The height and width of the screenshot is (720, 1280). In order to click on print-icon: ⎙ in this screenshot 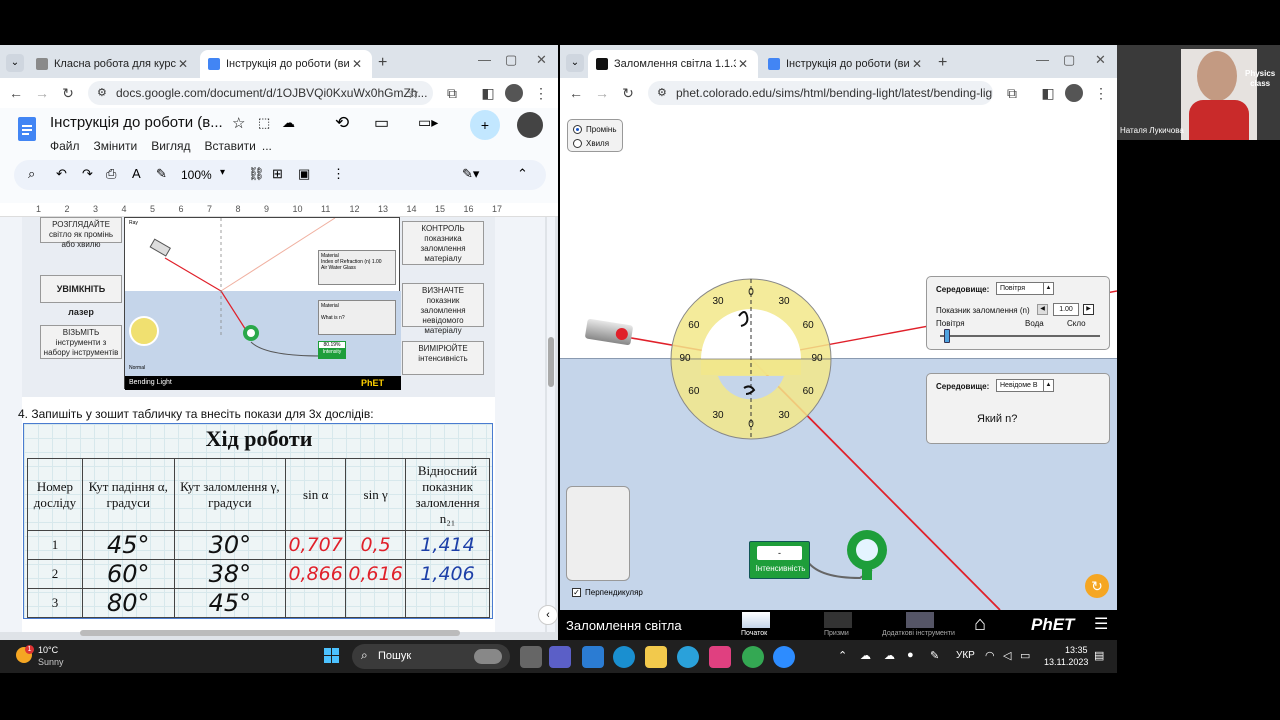, I will do `click(111, 174)`.